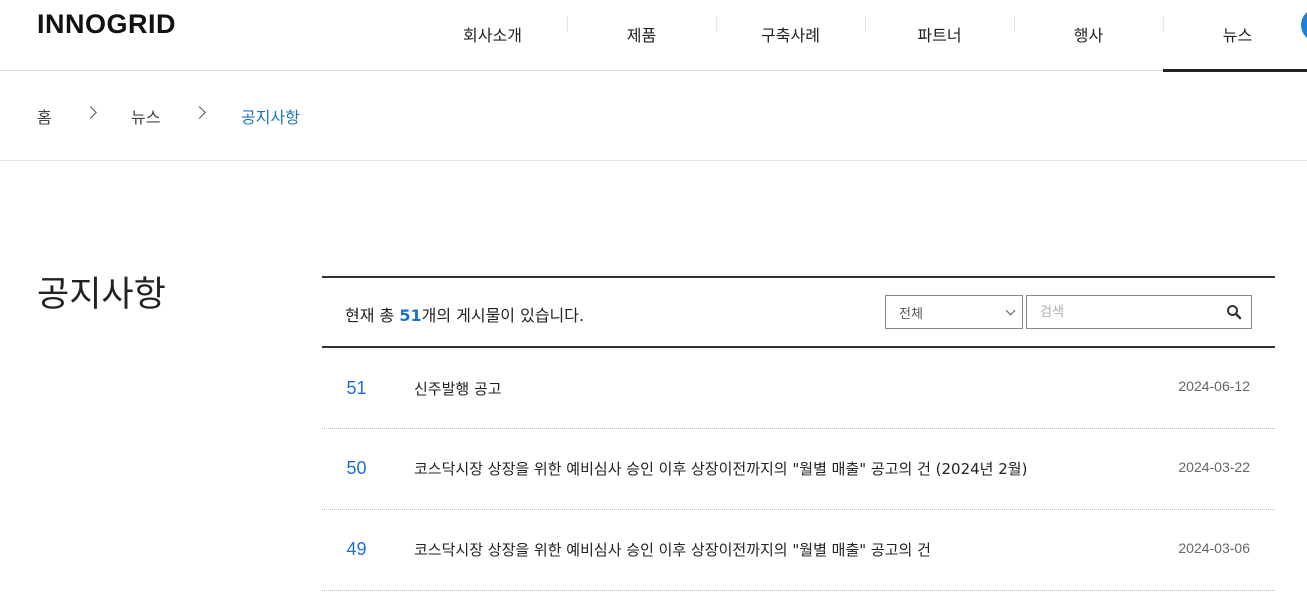 Image resolution: width=1307 pixels, height=593 pixels. I want to click on chevron-down-icon, so click(1010, 310).